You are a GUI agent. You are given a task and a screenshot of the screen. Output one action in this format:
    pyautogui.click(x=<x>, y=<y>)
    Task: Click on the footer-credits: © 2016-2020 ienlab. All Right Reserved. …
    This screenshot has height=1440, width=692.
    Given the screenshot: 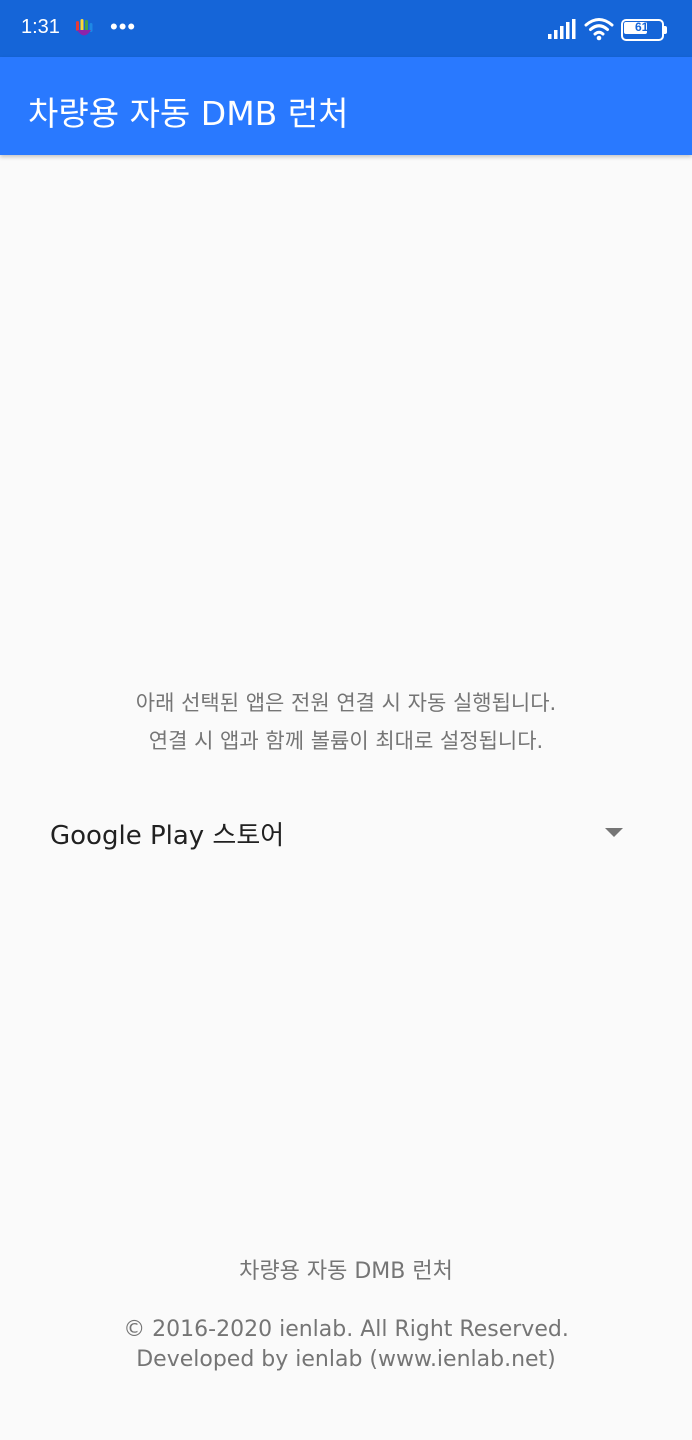 What is the action you would take?
    pyautogui.click(x=346, y=1345)
    